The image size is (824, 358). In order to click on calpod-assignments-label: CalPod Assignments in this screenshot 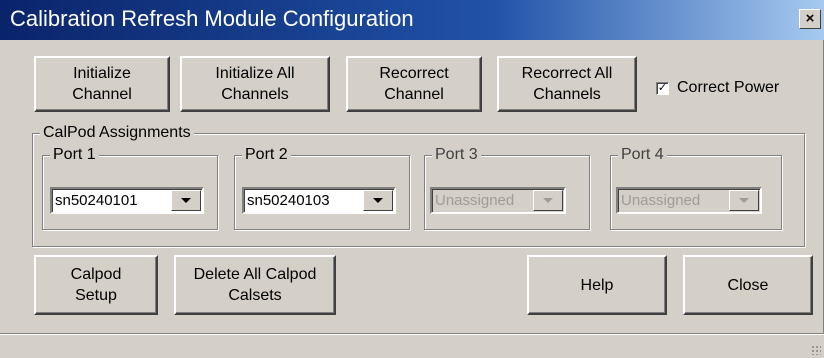, I will do `click(117, 133)`.